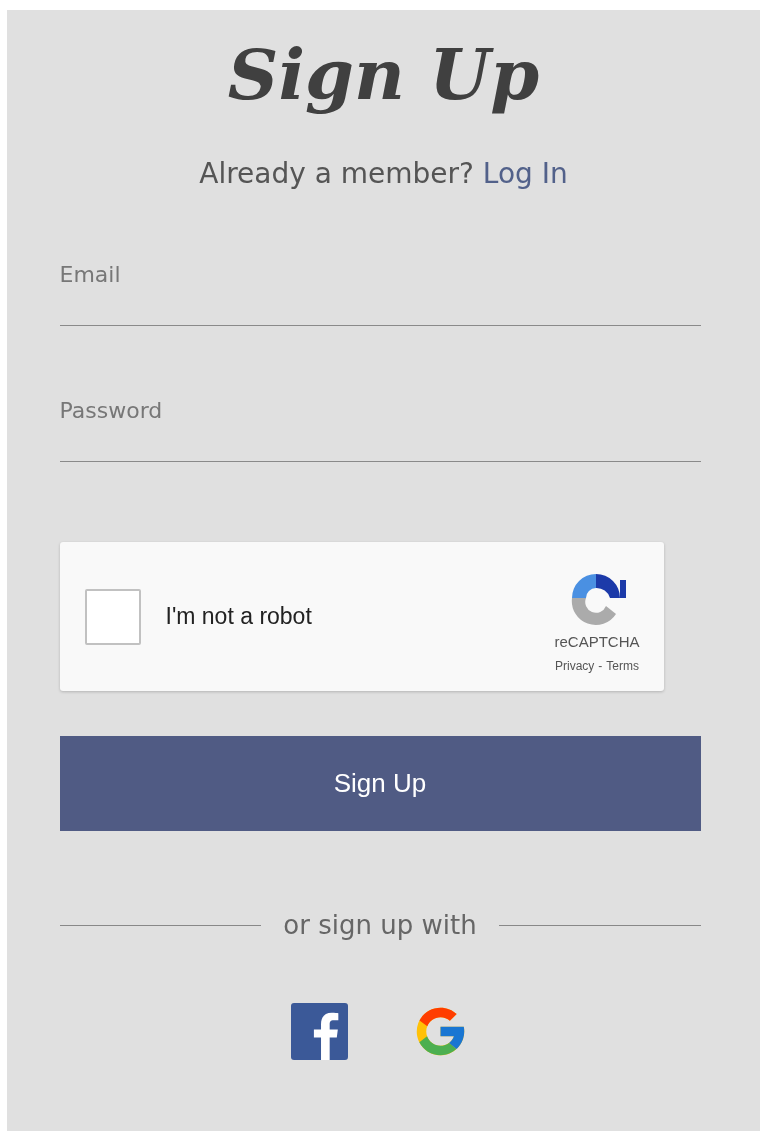 Image resolution: width=760 pixels, height=1131 pixels. What do you see at coordinates (622, 666) in the screenshot?
I see `terms-link: Terms` at bounding box center [622, 666].